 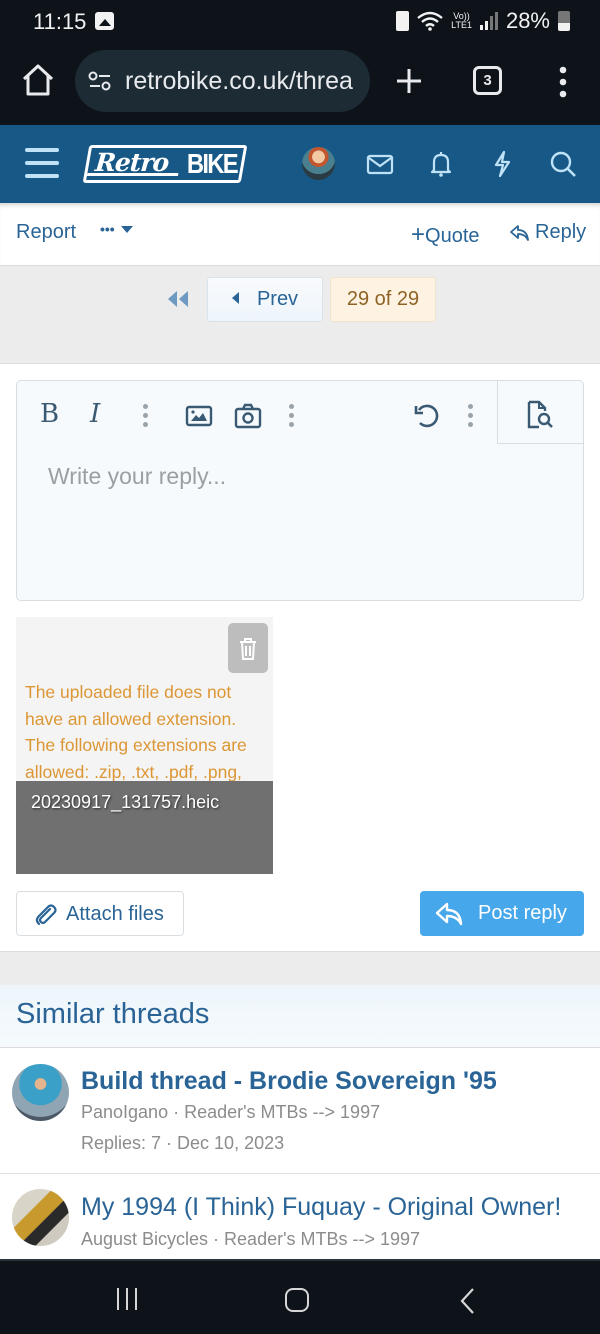 I want to click on bold-button: B, so click(x=55, y=414).